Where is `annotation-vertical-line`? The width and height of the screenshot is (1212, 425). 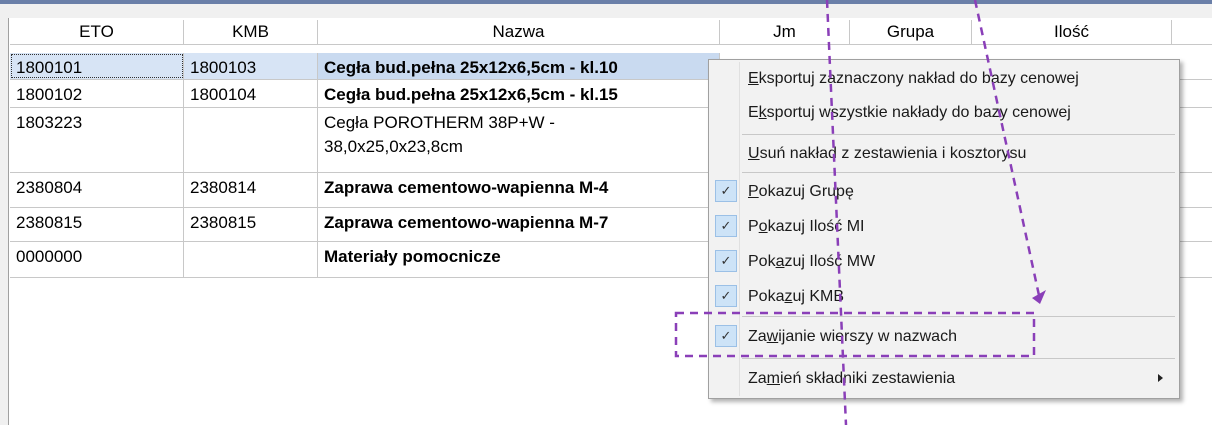
annotation-vertical-line is located at coordinates (836, 212).